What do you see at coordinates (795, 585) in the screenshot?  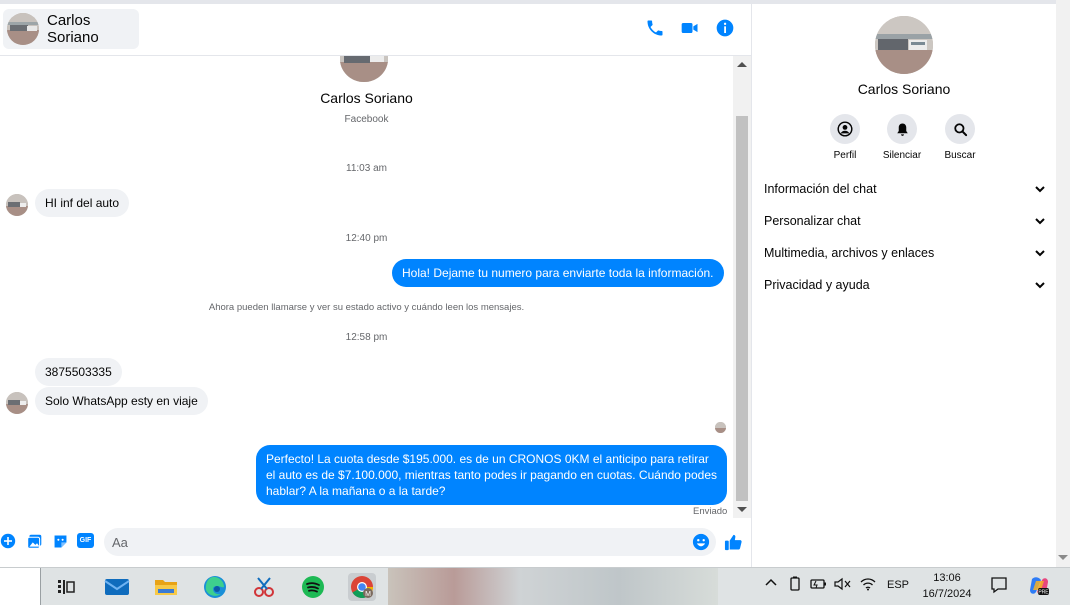 I see `battery-saver-icon` at bounding box center [795, 585].